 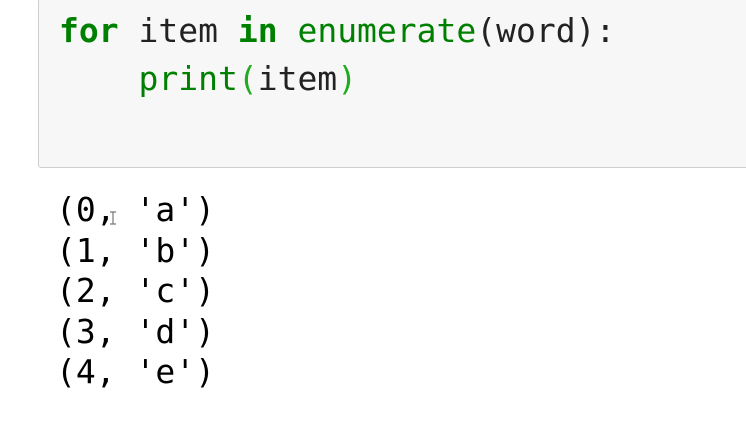 I want to click on output-line: (4, 'e'), so click(x=135, y=371).